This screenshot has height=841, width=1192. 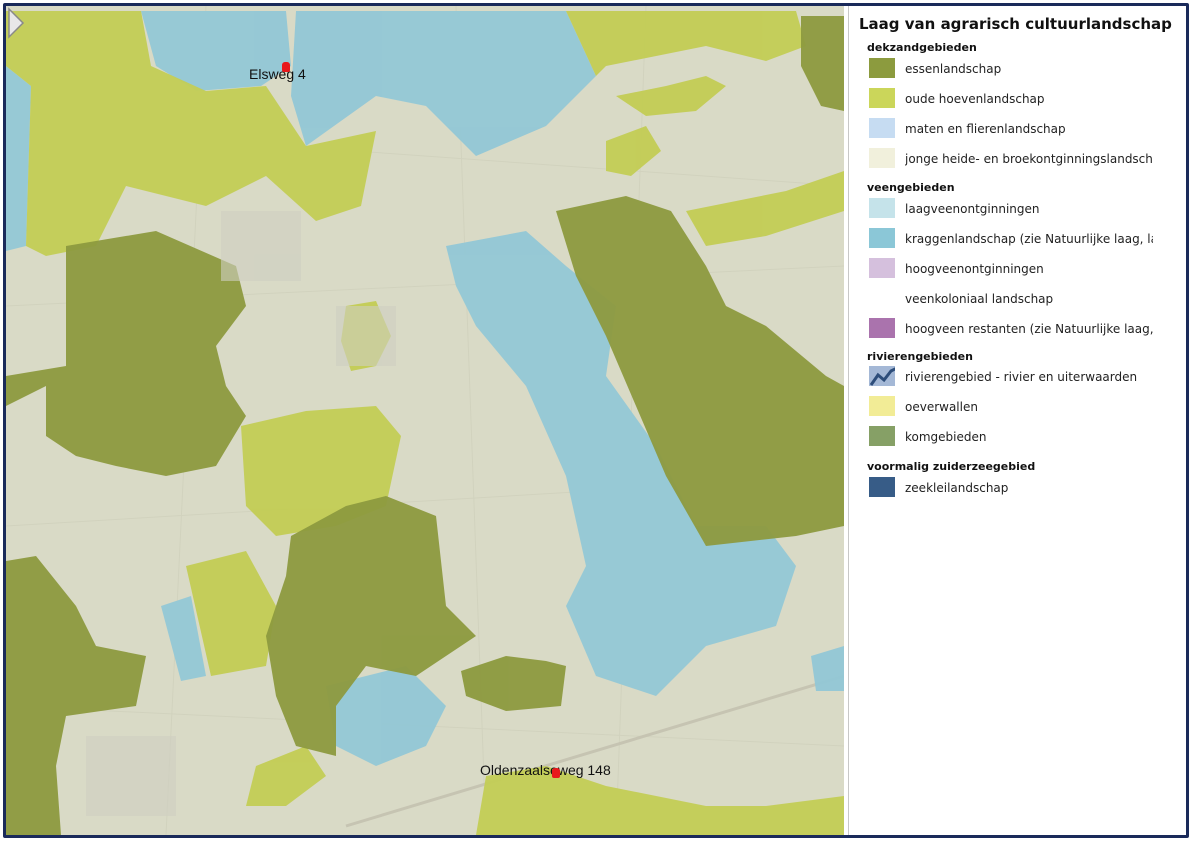 What do you see at coordinates (286, 67) in the screenshot?
I see `location-marker-elsweg` at bounding box center [286, 67].